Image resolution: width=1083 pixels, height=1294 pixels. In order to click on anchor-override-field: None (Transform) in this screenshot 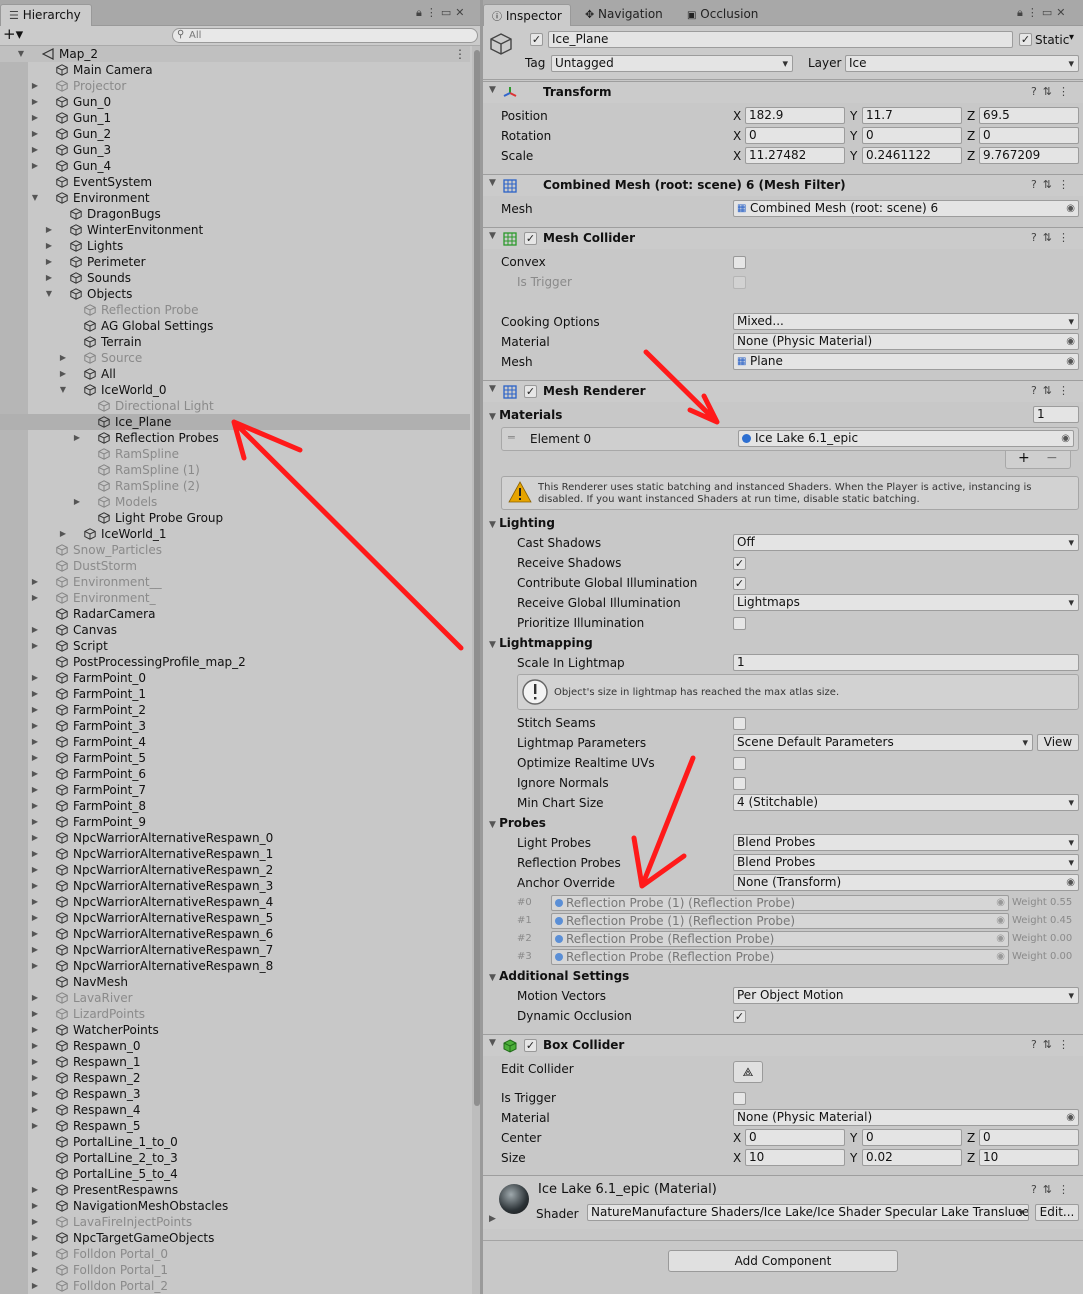, I will do `click(906, 882)`.